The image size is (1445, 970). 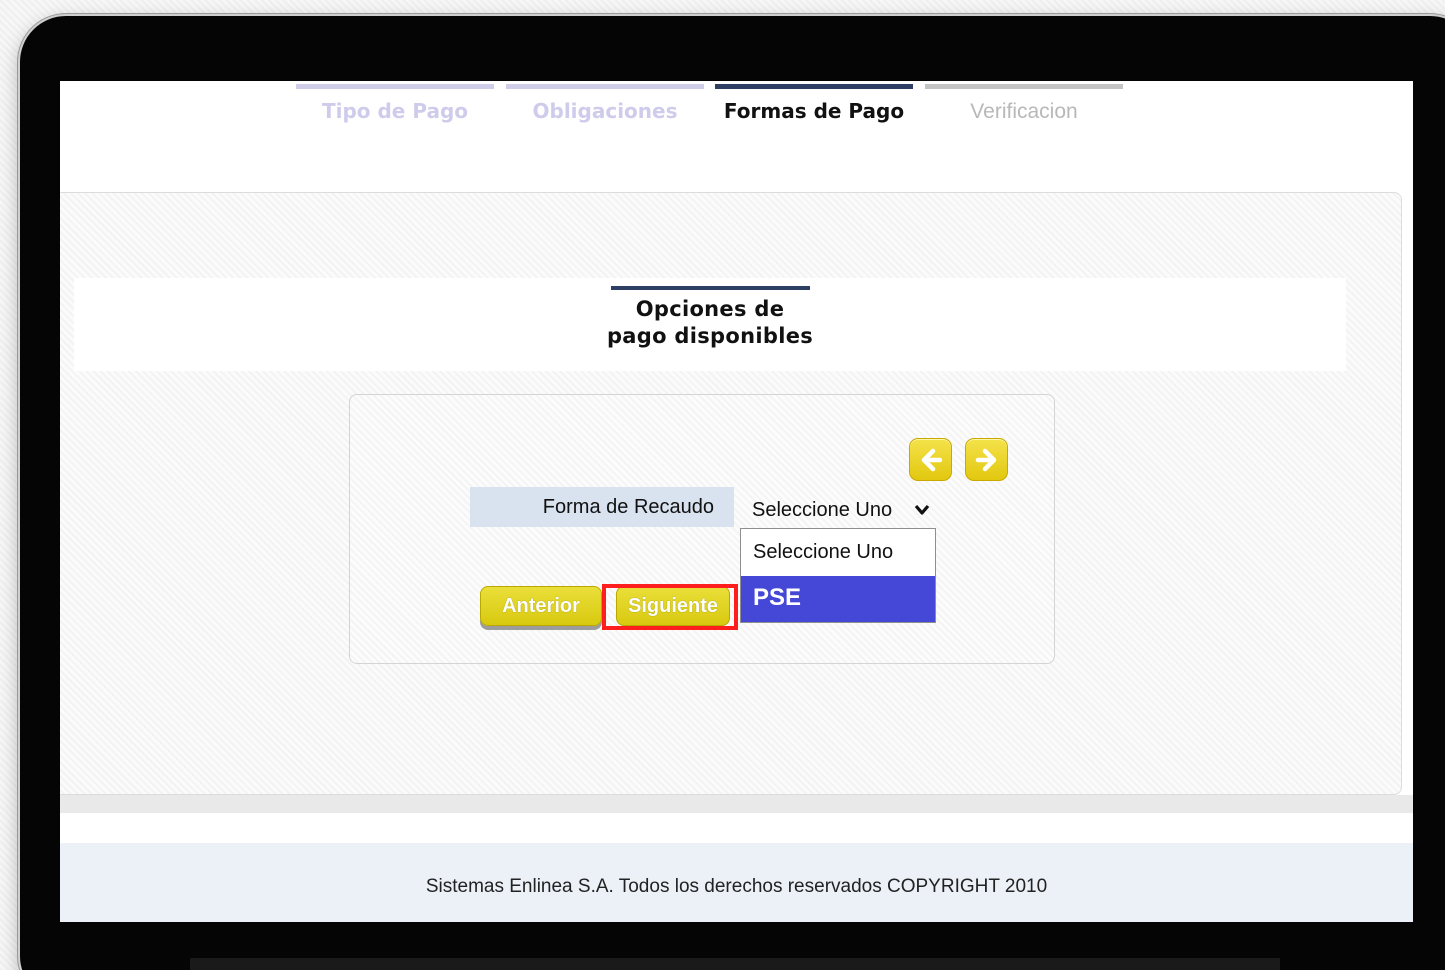 I want to click on forma-de-recaudo-label: Forma de Recaudo, so click(x=602, y=507).